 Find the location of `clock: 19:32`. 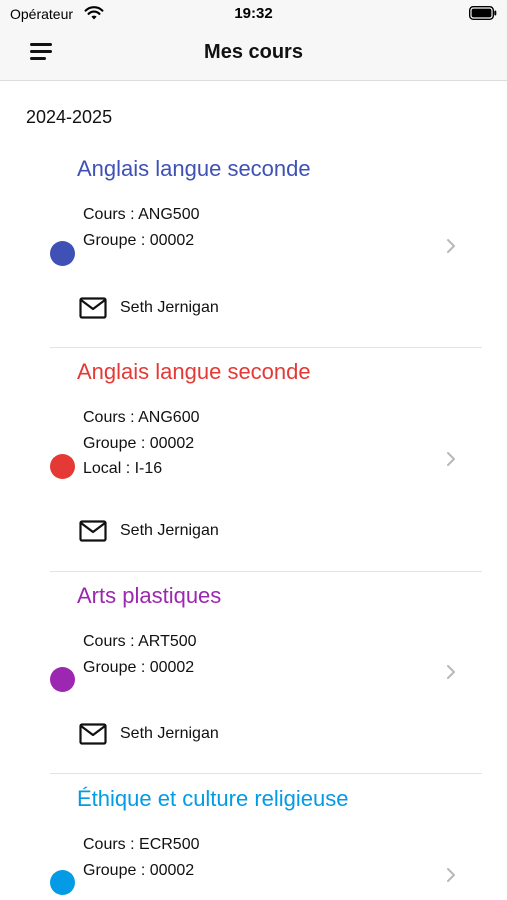

clock: 19:32 is located at coordinates (253, 13).